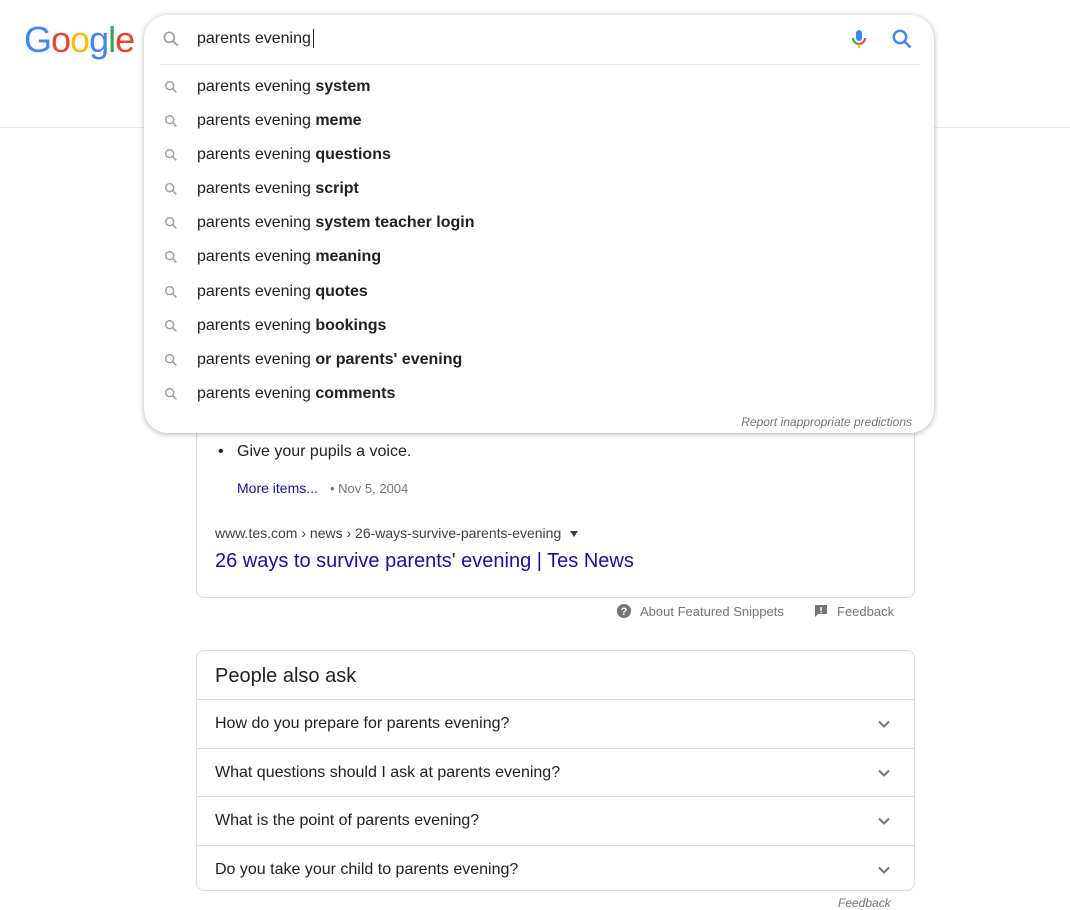 Image resolution: width=1070 pixels, height=910 pixels. What do you see at coordinates (539, 292) in the screenshot?
I see `autocomplete-suggestion: parents evening quotes` at bounding box center [539, 292].